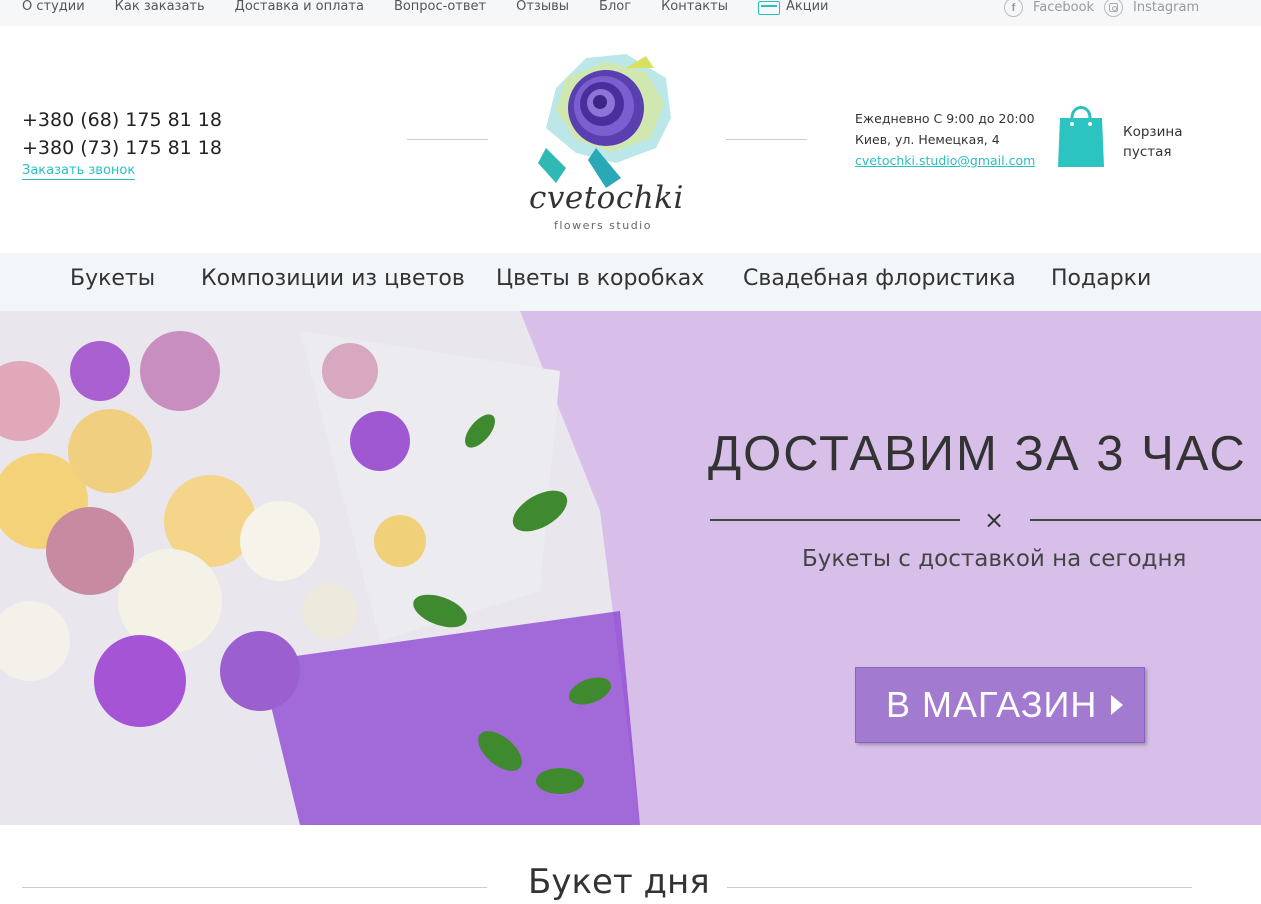  What do you see at coordinates (122, 148) in the screenshot?
I see `phone-number-2: +380 (73) 175 81 18` at bounding box center [122, 148].